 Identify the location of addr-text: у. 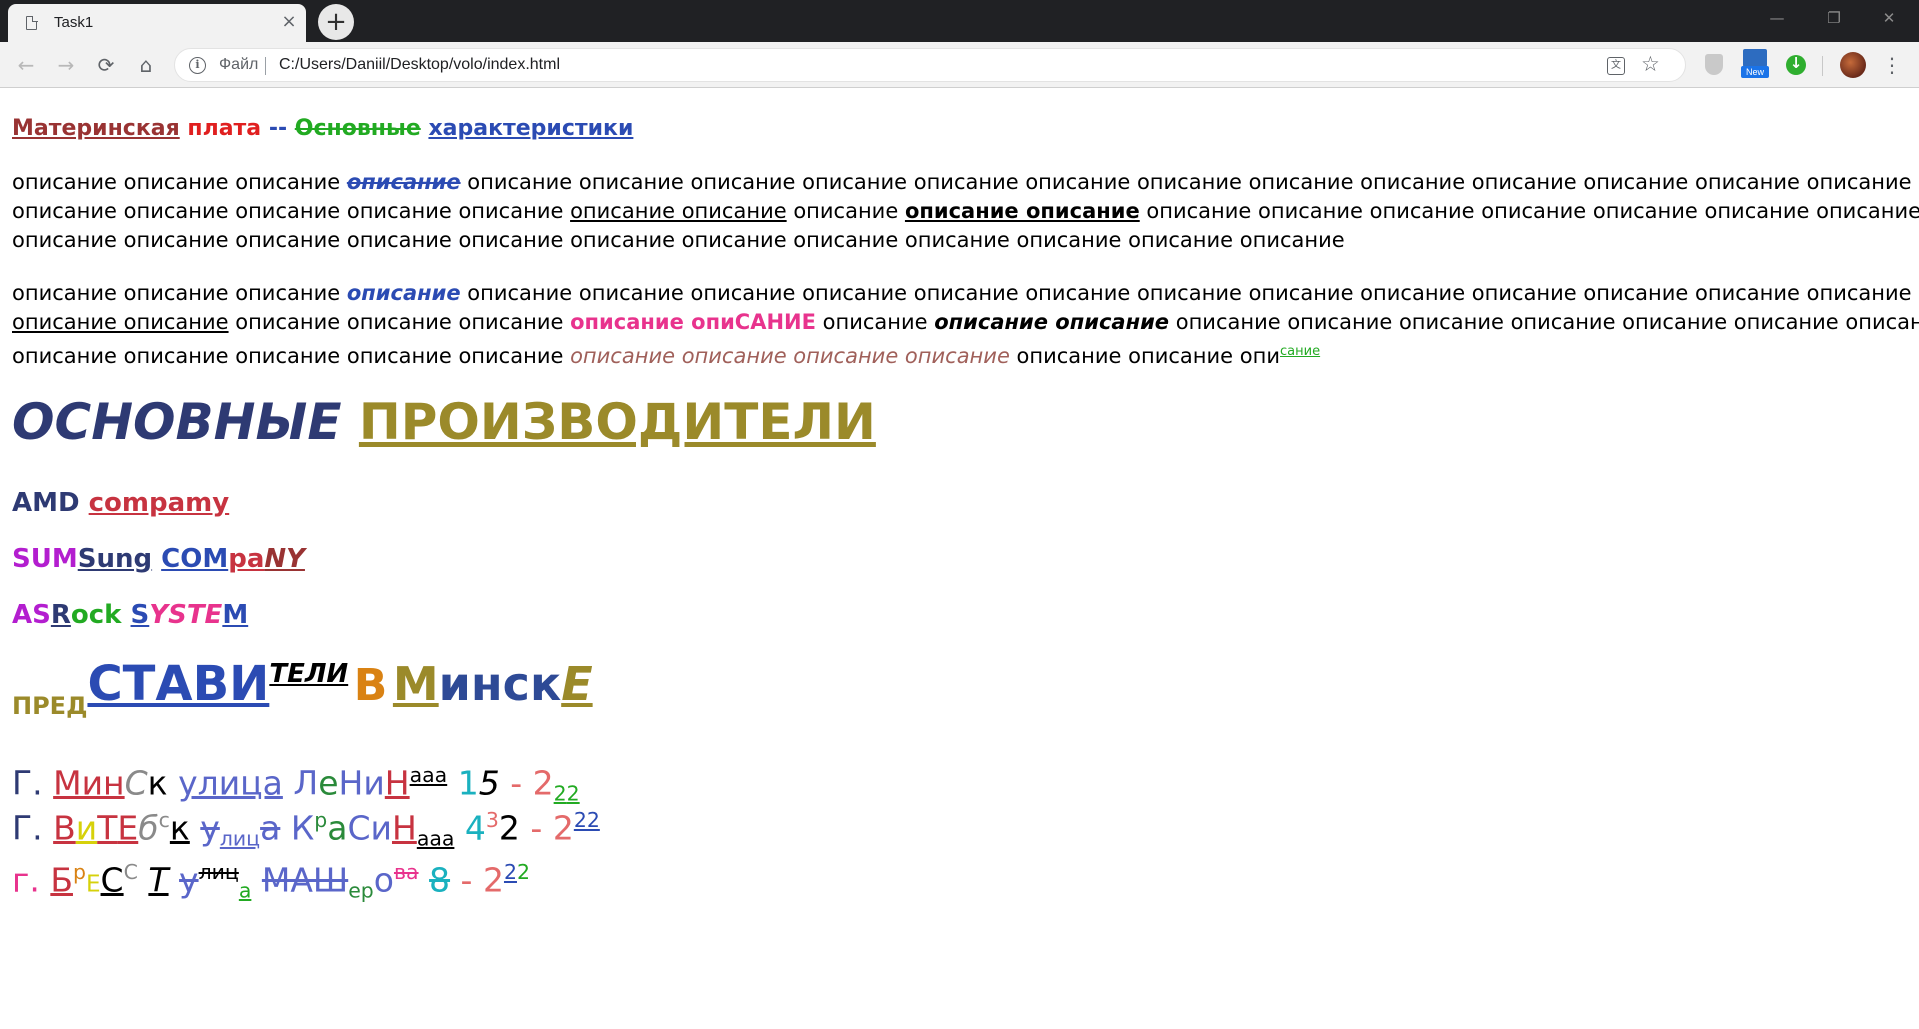
(210, 828).